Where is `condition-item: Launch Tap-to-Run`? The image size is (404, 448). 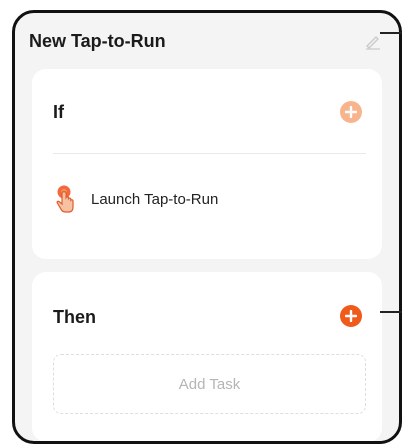 condition-item: Launch Tap-to-Run is located at coordinates (209, 199).